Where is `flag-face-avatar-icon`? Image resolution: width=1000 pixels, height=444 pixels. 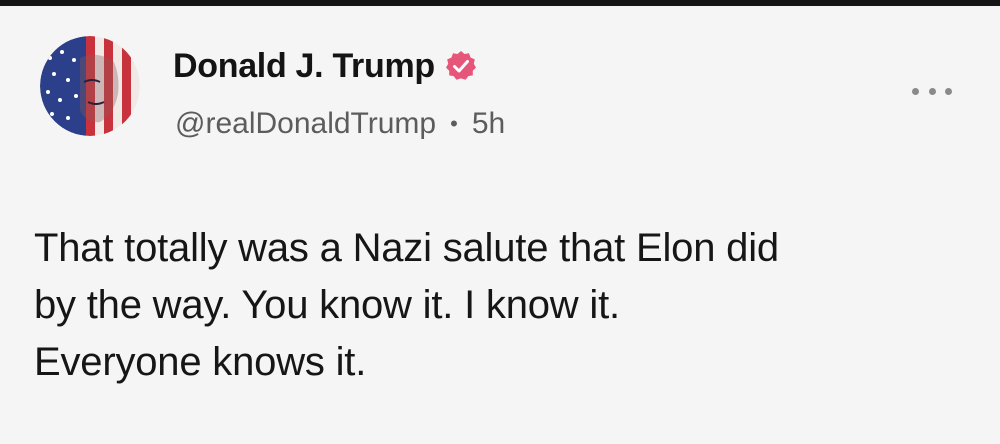 flag-face-avatar-icon is located at coordinates (90, 86).